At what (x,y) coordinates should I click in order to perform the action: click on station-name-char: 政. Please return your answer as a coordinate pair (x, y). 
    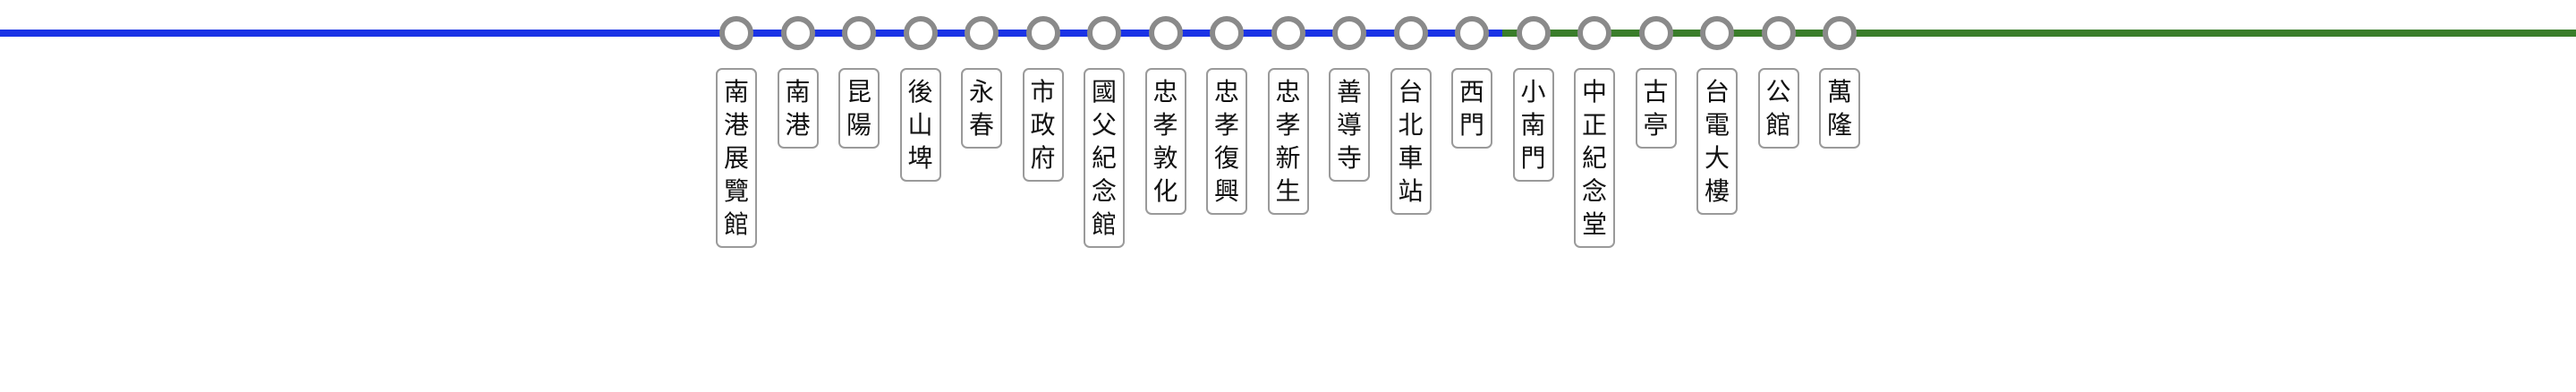
    Looking at the image, I should click on (1043, 125).